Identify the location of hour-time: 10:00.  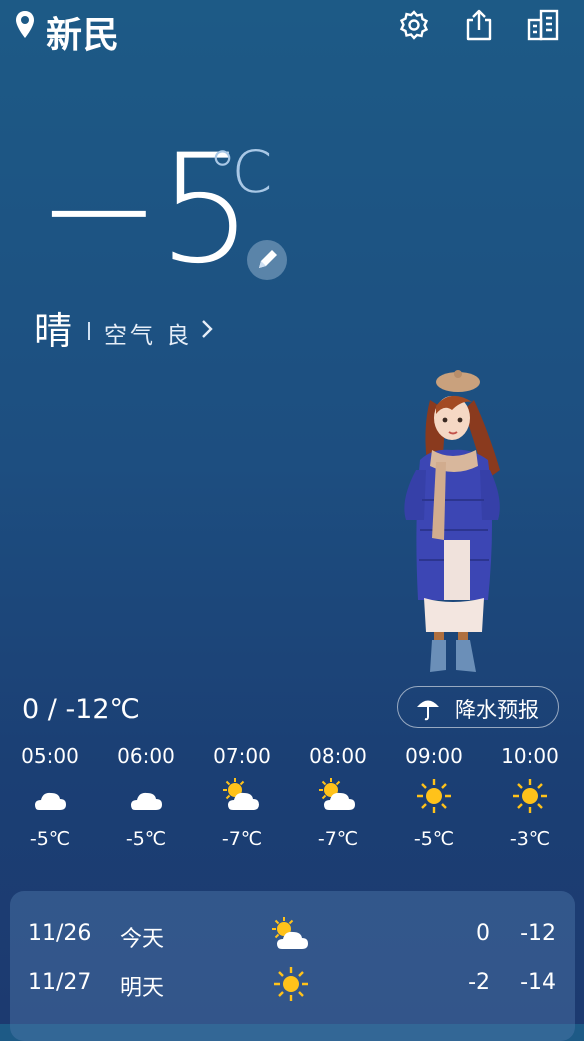
(530, 756).